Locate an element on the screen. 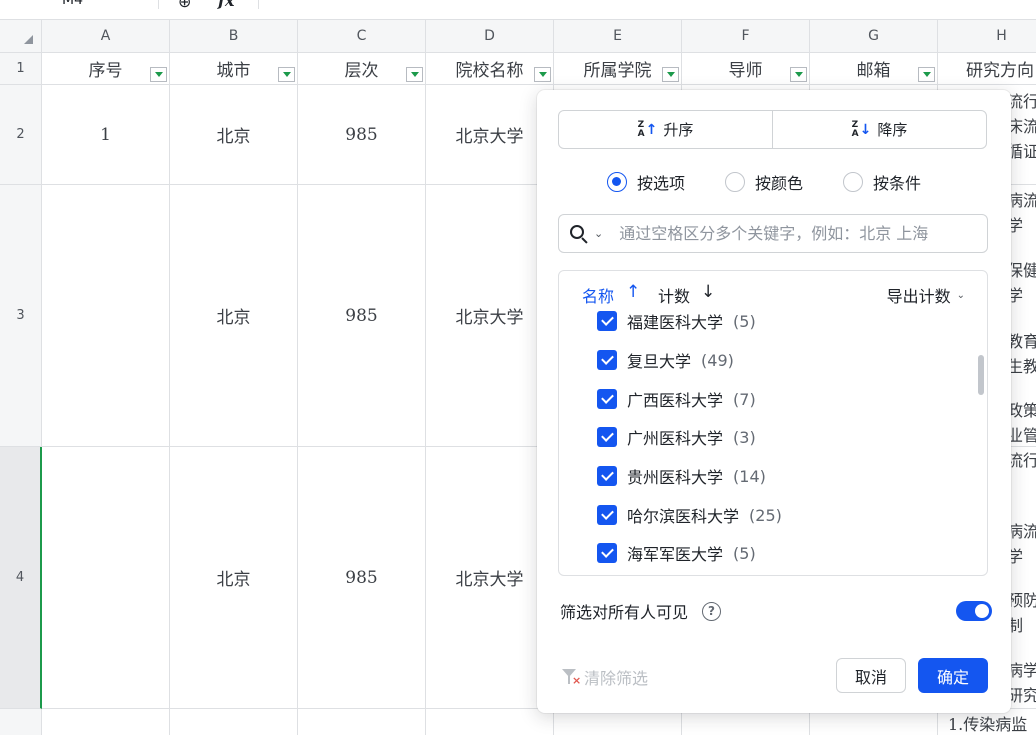 This screenshot has height=735, width=1036. list-item: 复旦大学 (49) is located at coordinates (665, 360).